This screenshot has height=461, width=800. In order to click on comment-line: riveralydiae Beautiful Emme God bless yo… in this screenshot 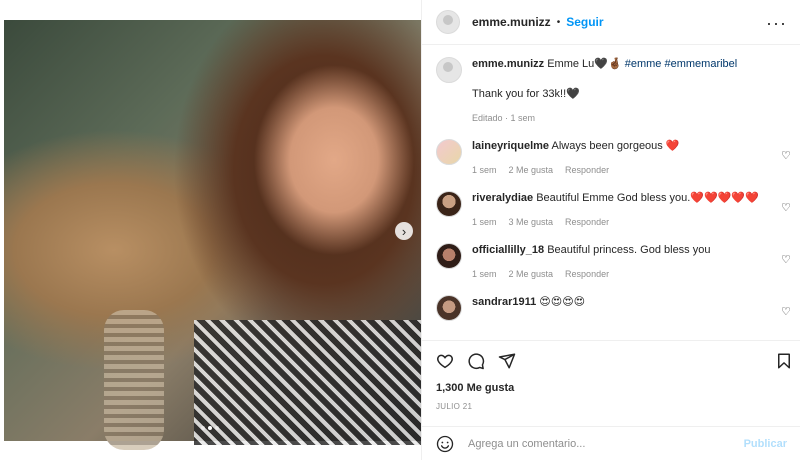, I will do `click(621, 198)`.